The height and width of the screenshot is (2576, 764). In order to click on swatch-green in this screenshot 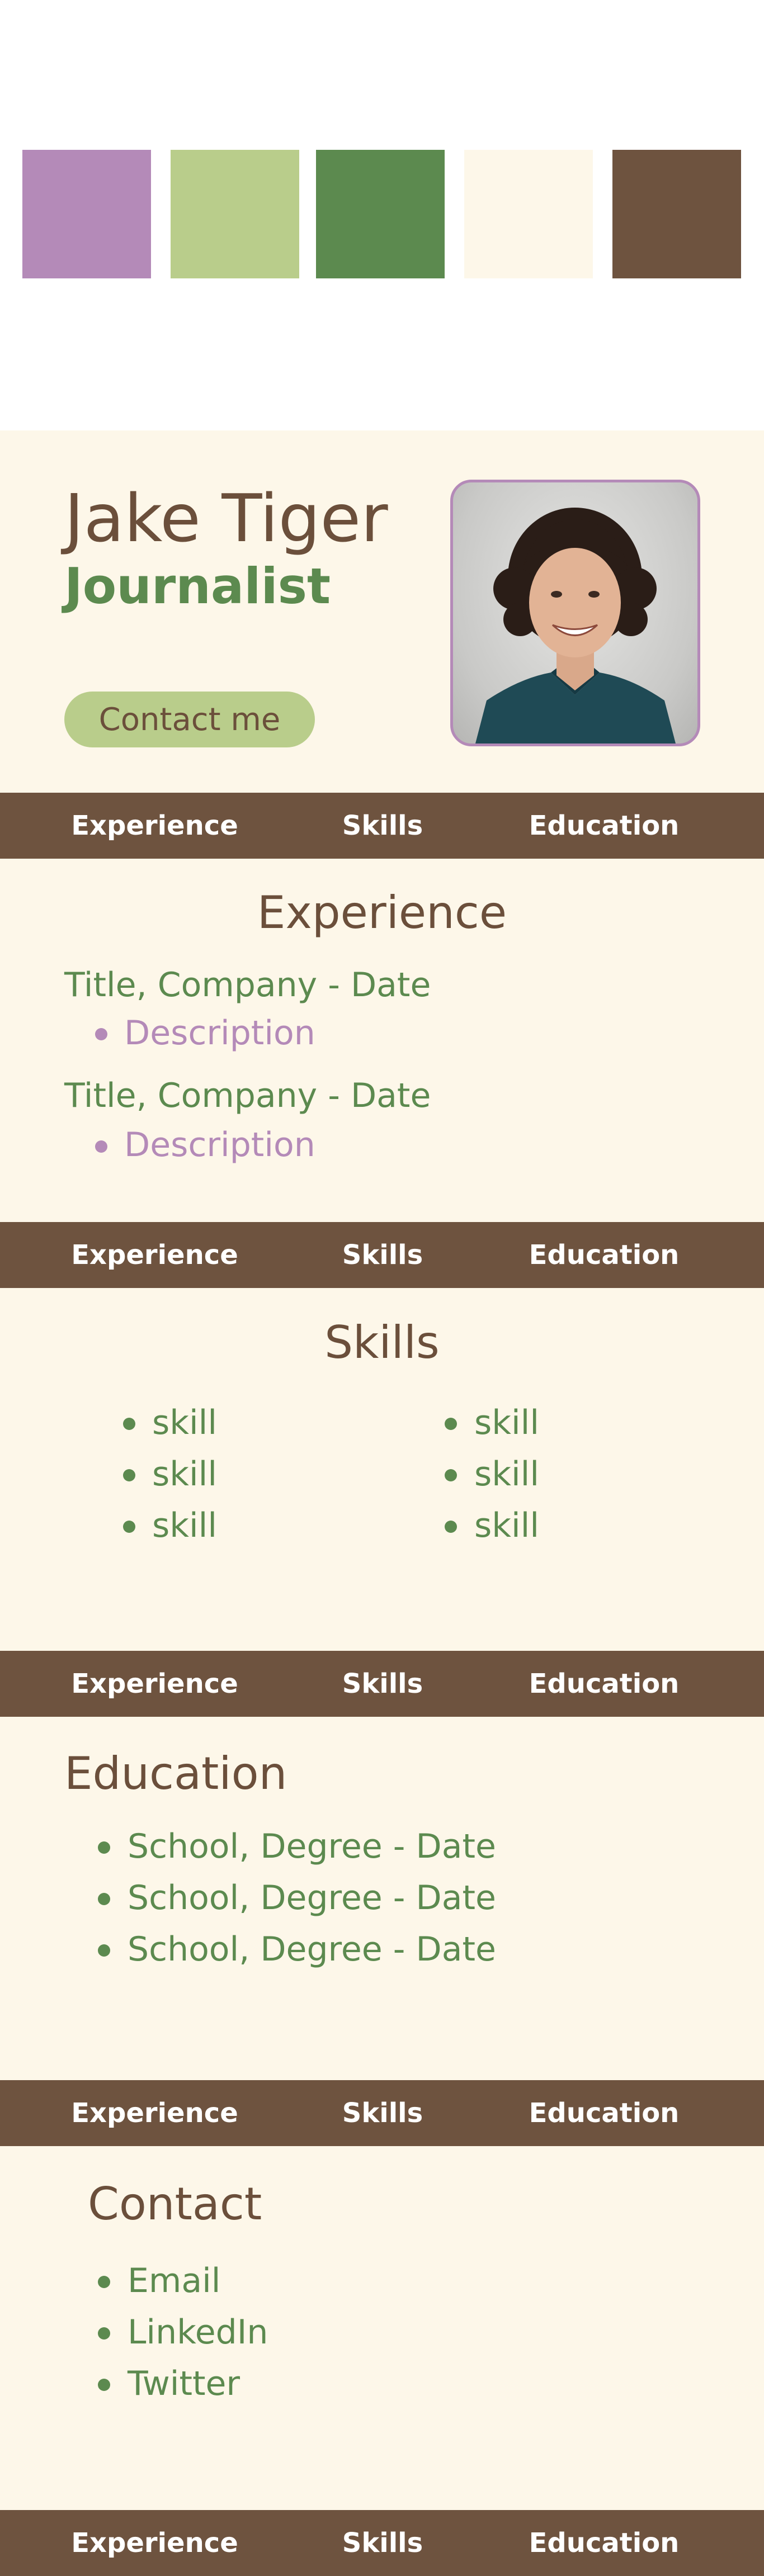, I will do `click(380, 214)`.